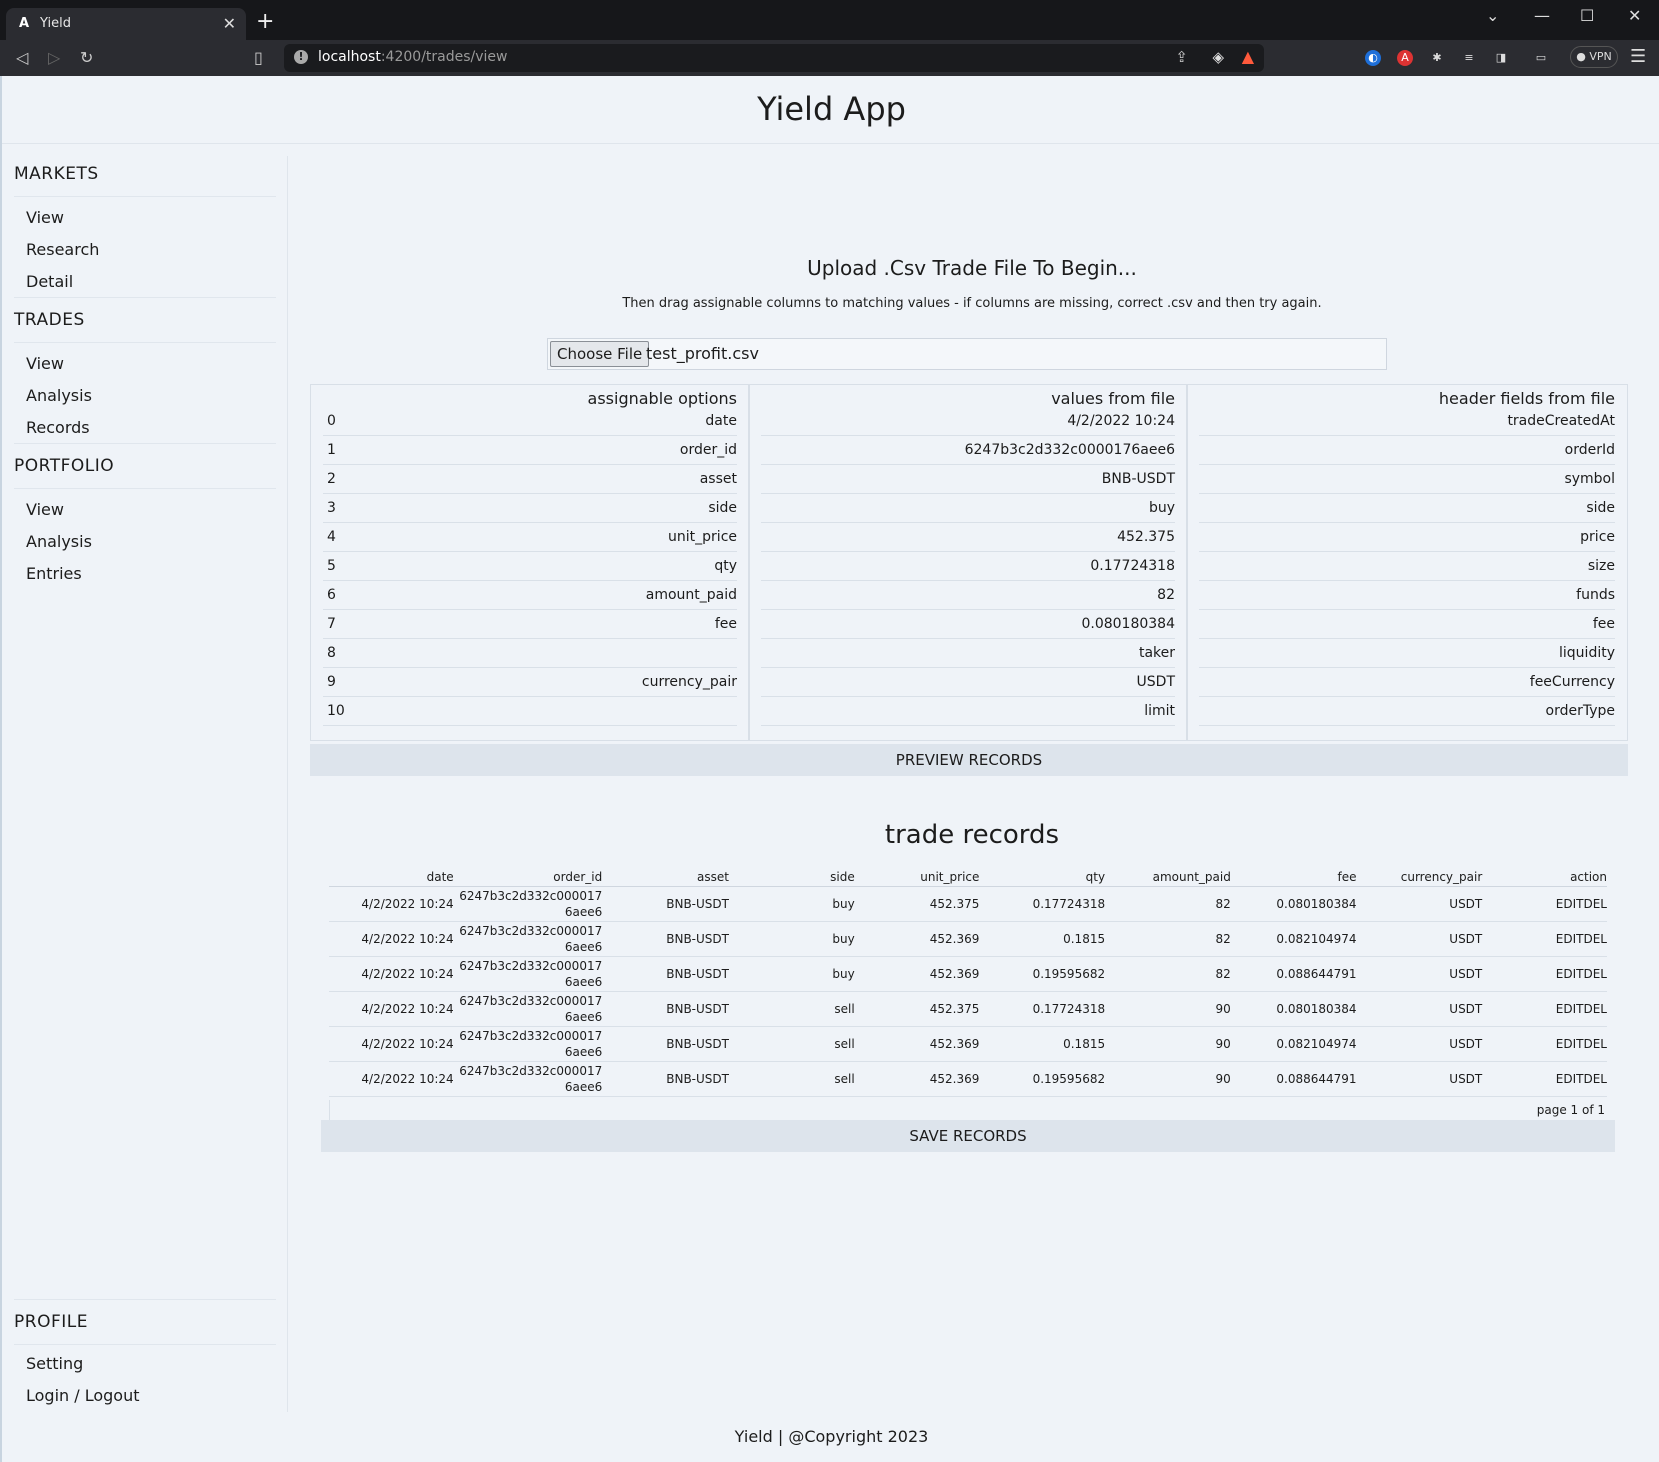  I want to click on mapper-value: BNB-USDT, so click(1138, 479).